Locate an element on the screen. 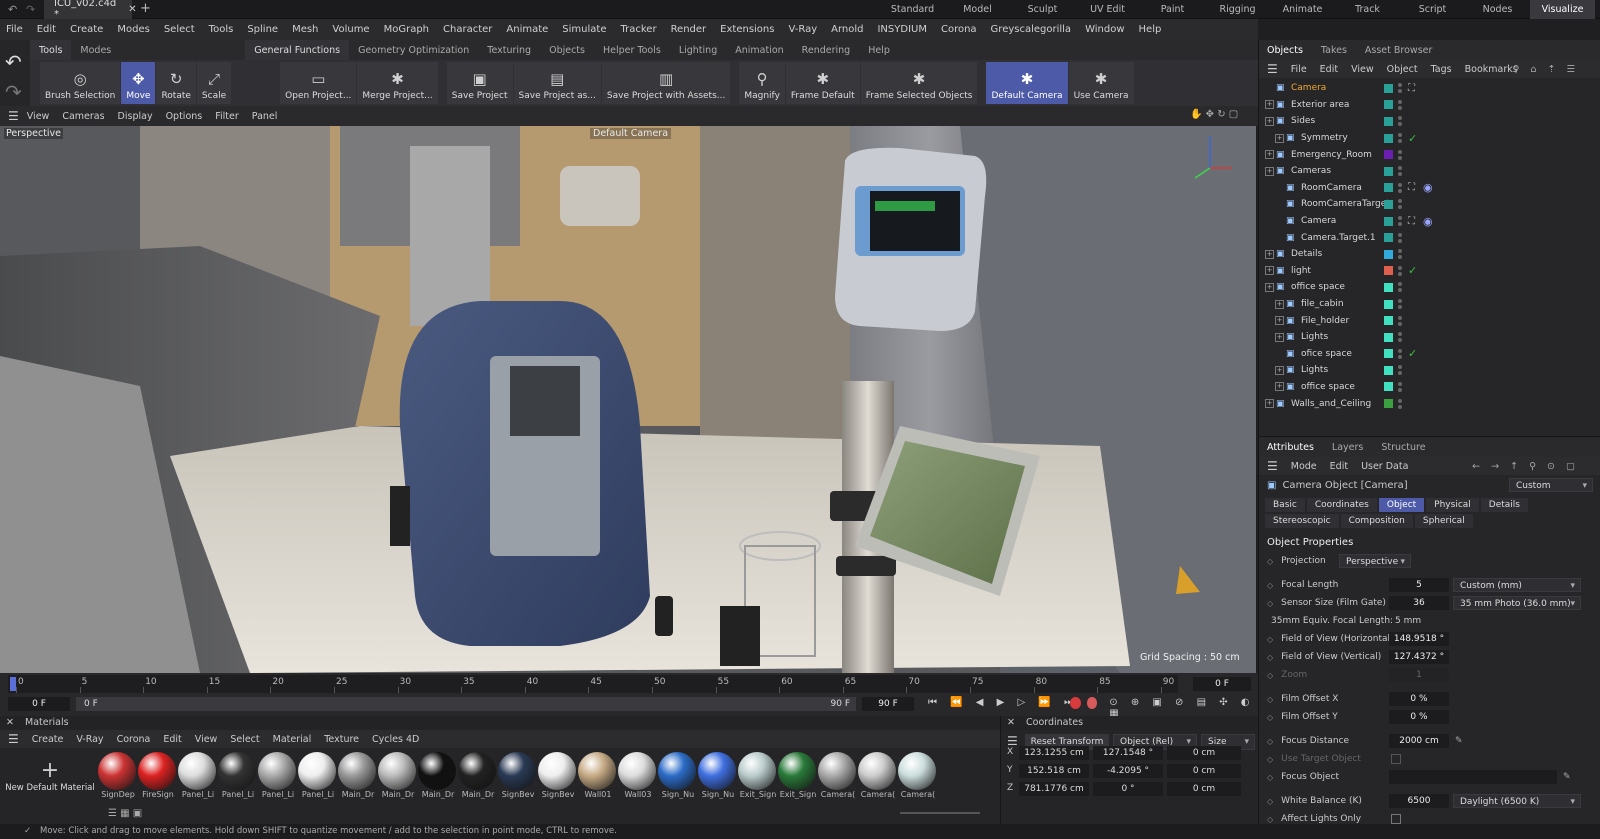  frame-selected-objects-button: ✱ Frame Selected Objects is located at coordinates (919, 83).